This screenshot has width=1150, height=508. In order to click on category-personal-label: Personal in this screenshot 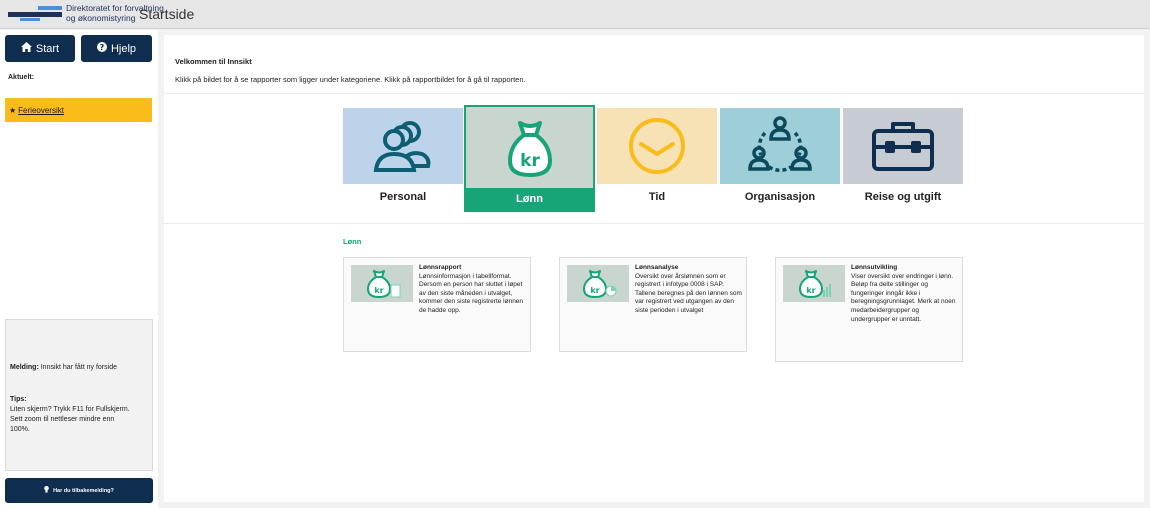, I will do `click(403, 196)`.